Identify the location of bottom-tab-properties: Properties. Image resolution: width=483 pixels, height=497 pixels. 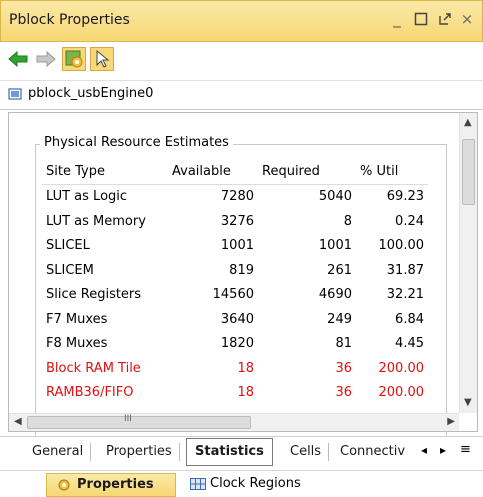
(111, 485).